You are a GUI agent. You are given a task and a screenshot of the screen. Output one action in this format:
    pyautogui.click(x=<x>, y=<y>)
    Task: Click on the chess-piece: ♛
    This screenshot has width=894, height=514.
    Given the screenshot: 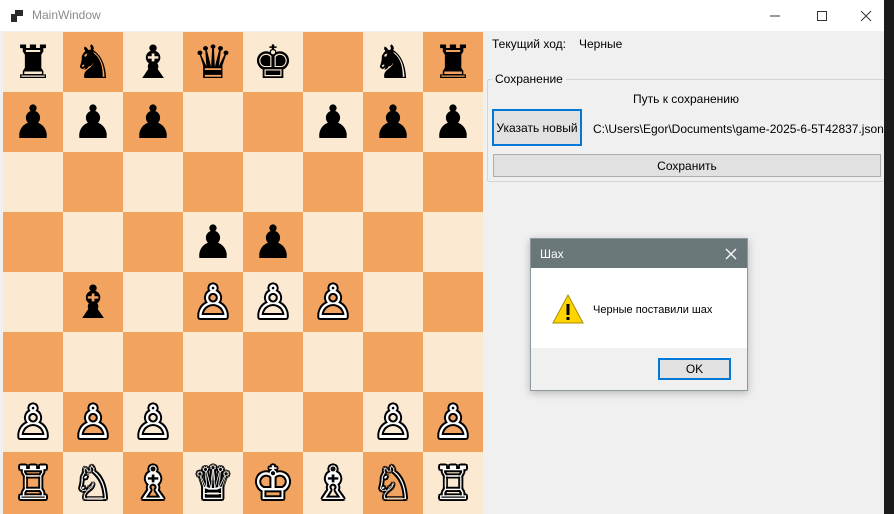 What is the action you would take?
    pyautogui.click(x=212, y=62)
    